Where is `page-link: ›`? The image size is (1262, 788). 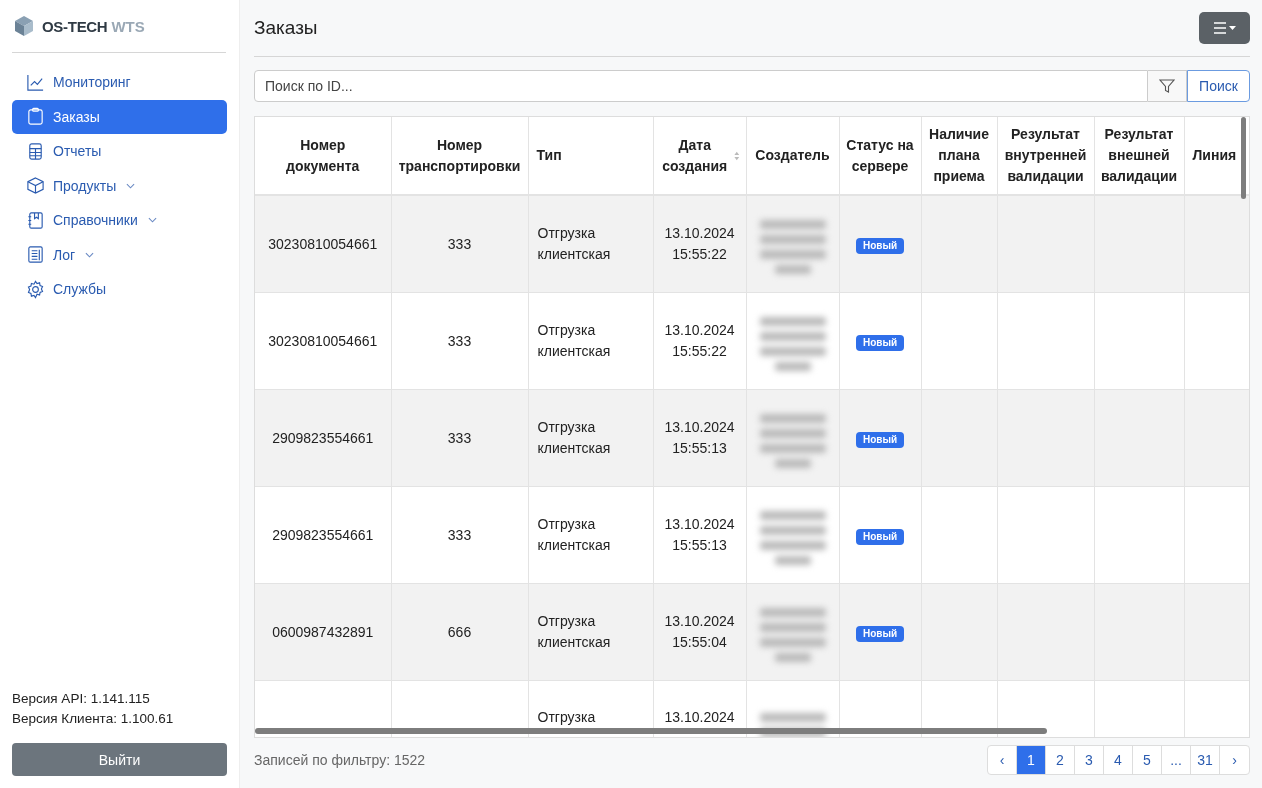
page-link: › is located at coordinates (1234, 760).